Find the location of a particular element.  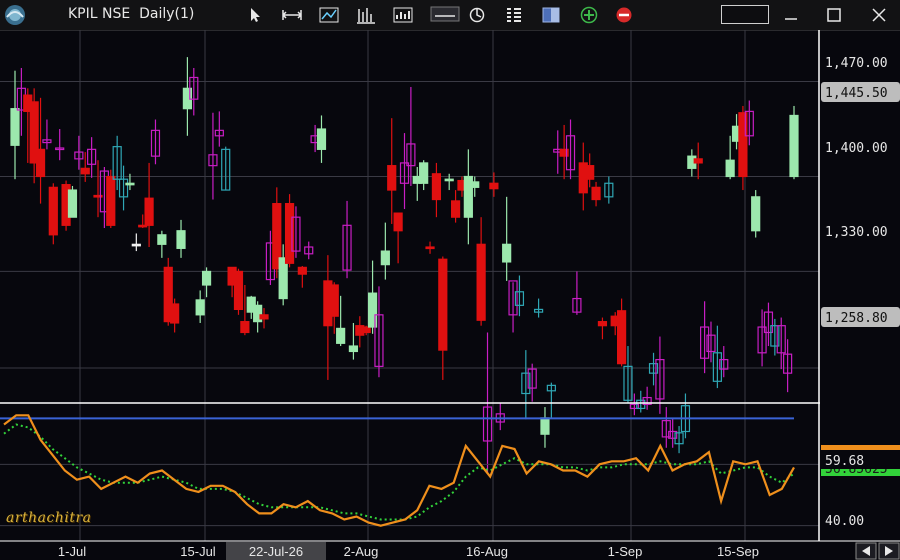

rsi-level-label: 40.00 is located at coordinates (844, 521).